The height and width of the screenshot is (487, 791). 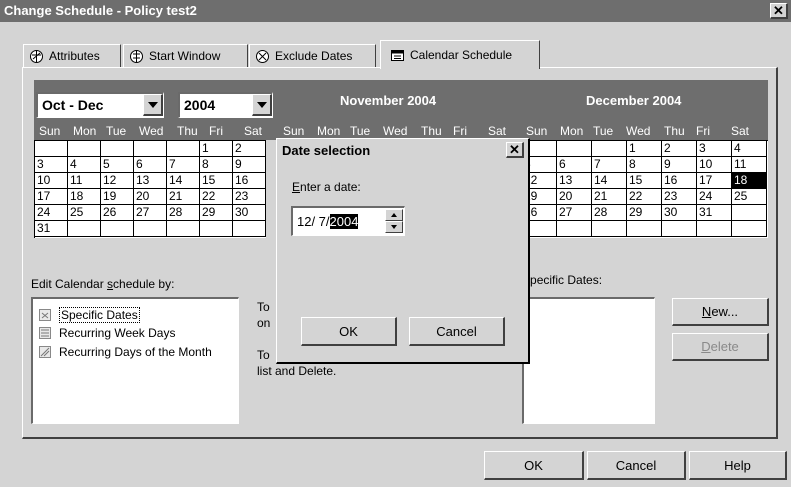 I want to click on tab-attributes: Attributes, so click(x=72, y=55).